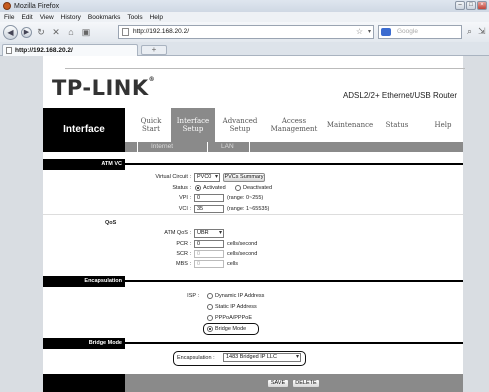 This screenshot has width=489, height=392. I want to click on subtab-internet: Internet, so click(162, 147).